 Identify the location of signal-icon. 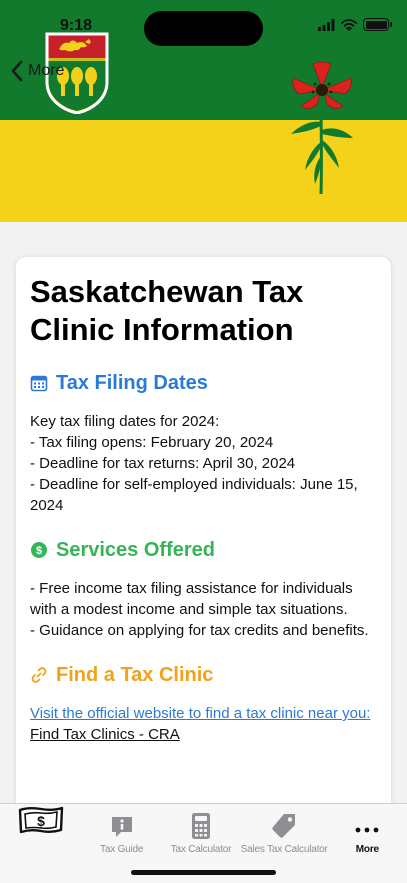
(326, 24).